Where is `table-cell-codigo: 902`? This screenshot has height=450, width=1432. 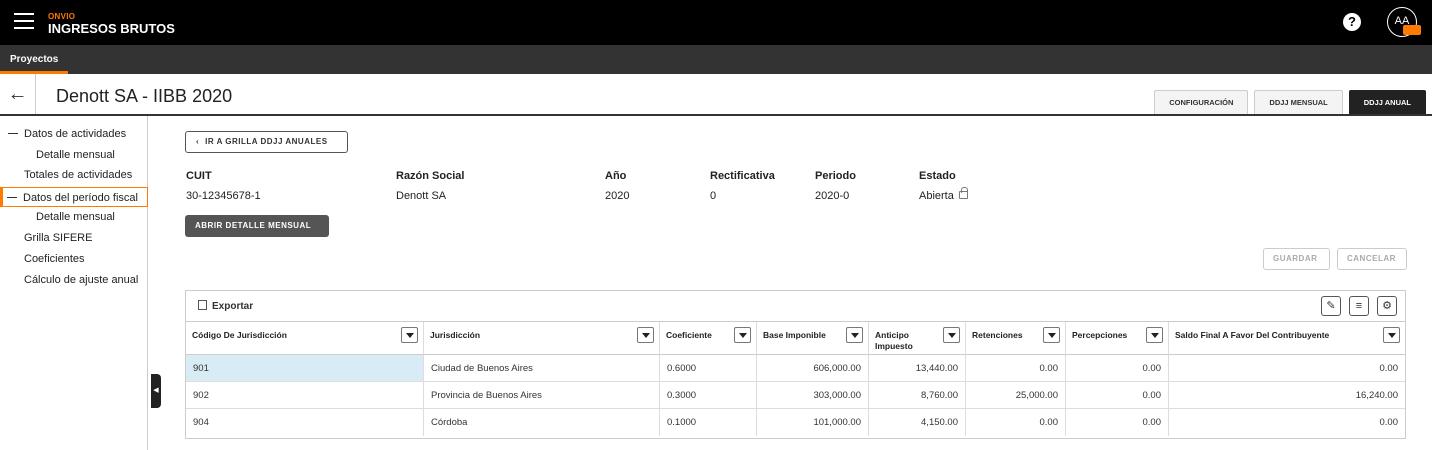 table-cell-codigo: 902 is located at coordinates (305, 395).